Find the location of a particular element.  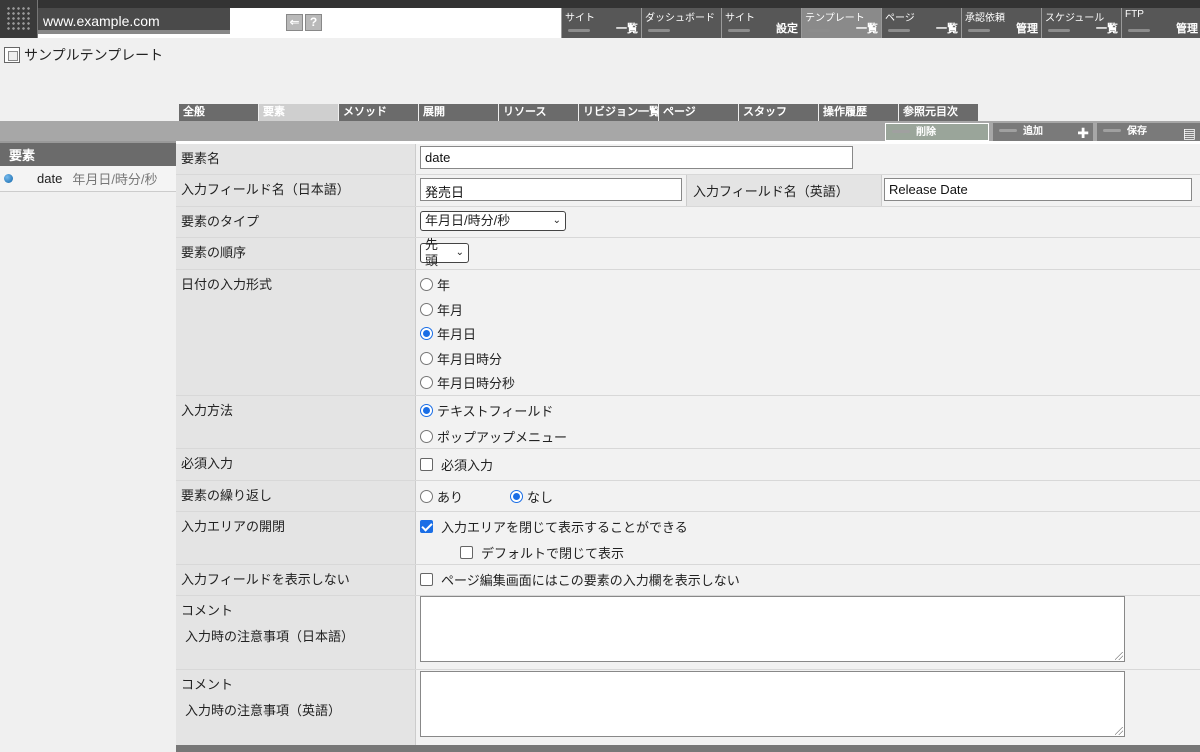

field-name-ja-label: 入力フィールド名（日本語） is located at coordinates (296, 190).